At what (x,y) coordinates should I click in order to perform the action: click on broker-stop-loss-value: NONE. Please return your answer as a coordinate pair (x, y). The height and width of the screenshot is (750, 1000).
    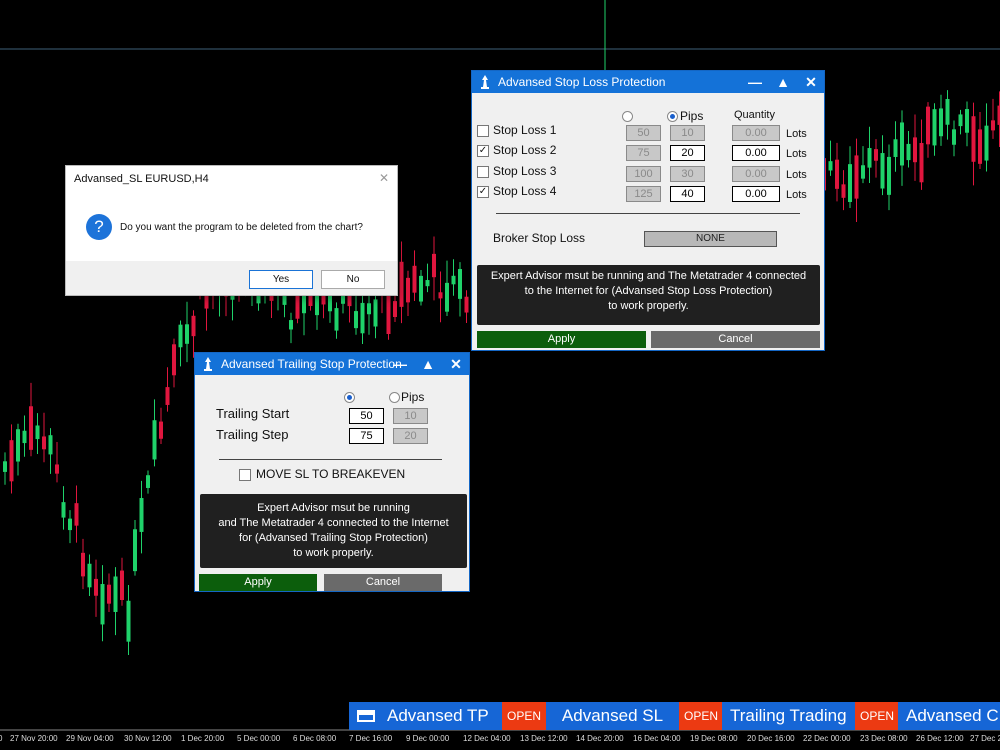
    Looking at the image, I should click on (710, 239).